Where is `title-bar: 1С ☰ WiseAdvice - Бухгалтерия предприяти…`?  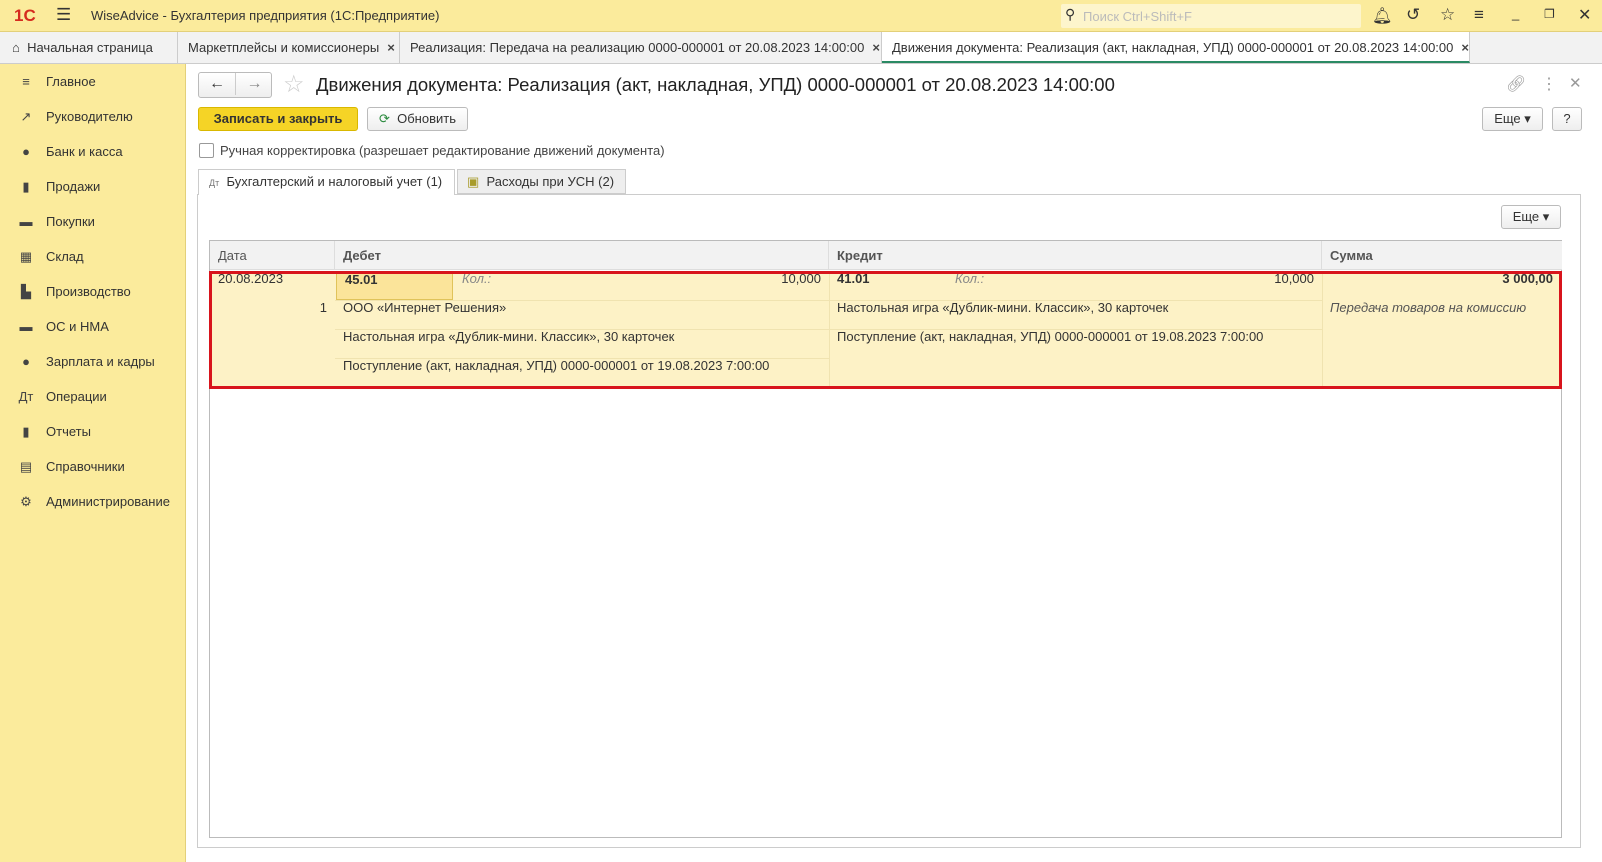
title-bar: 1С ☰ WiseAdvice - Бухгалтерия предприяти… is located at coordinates (801, 16).